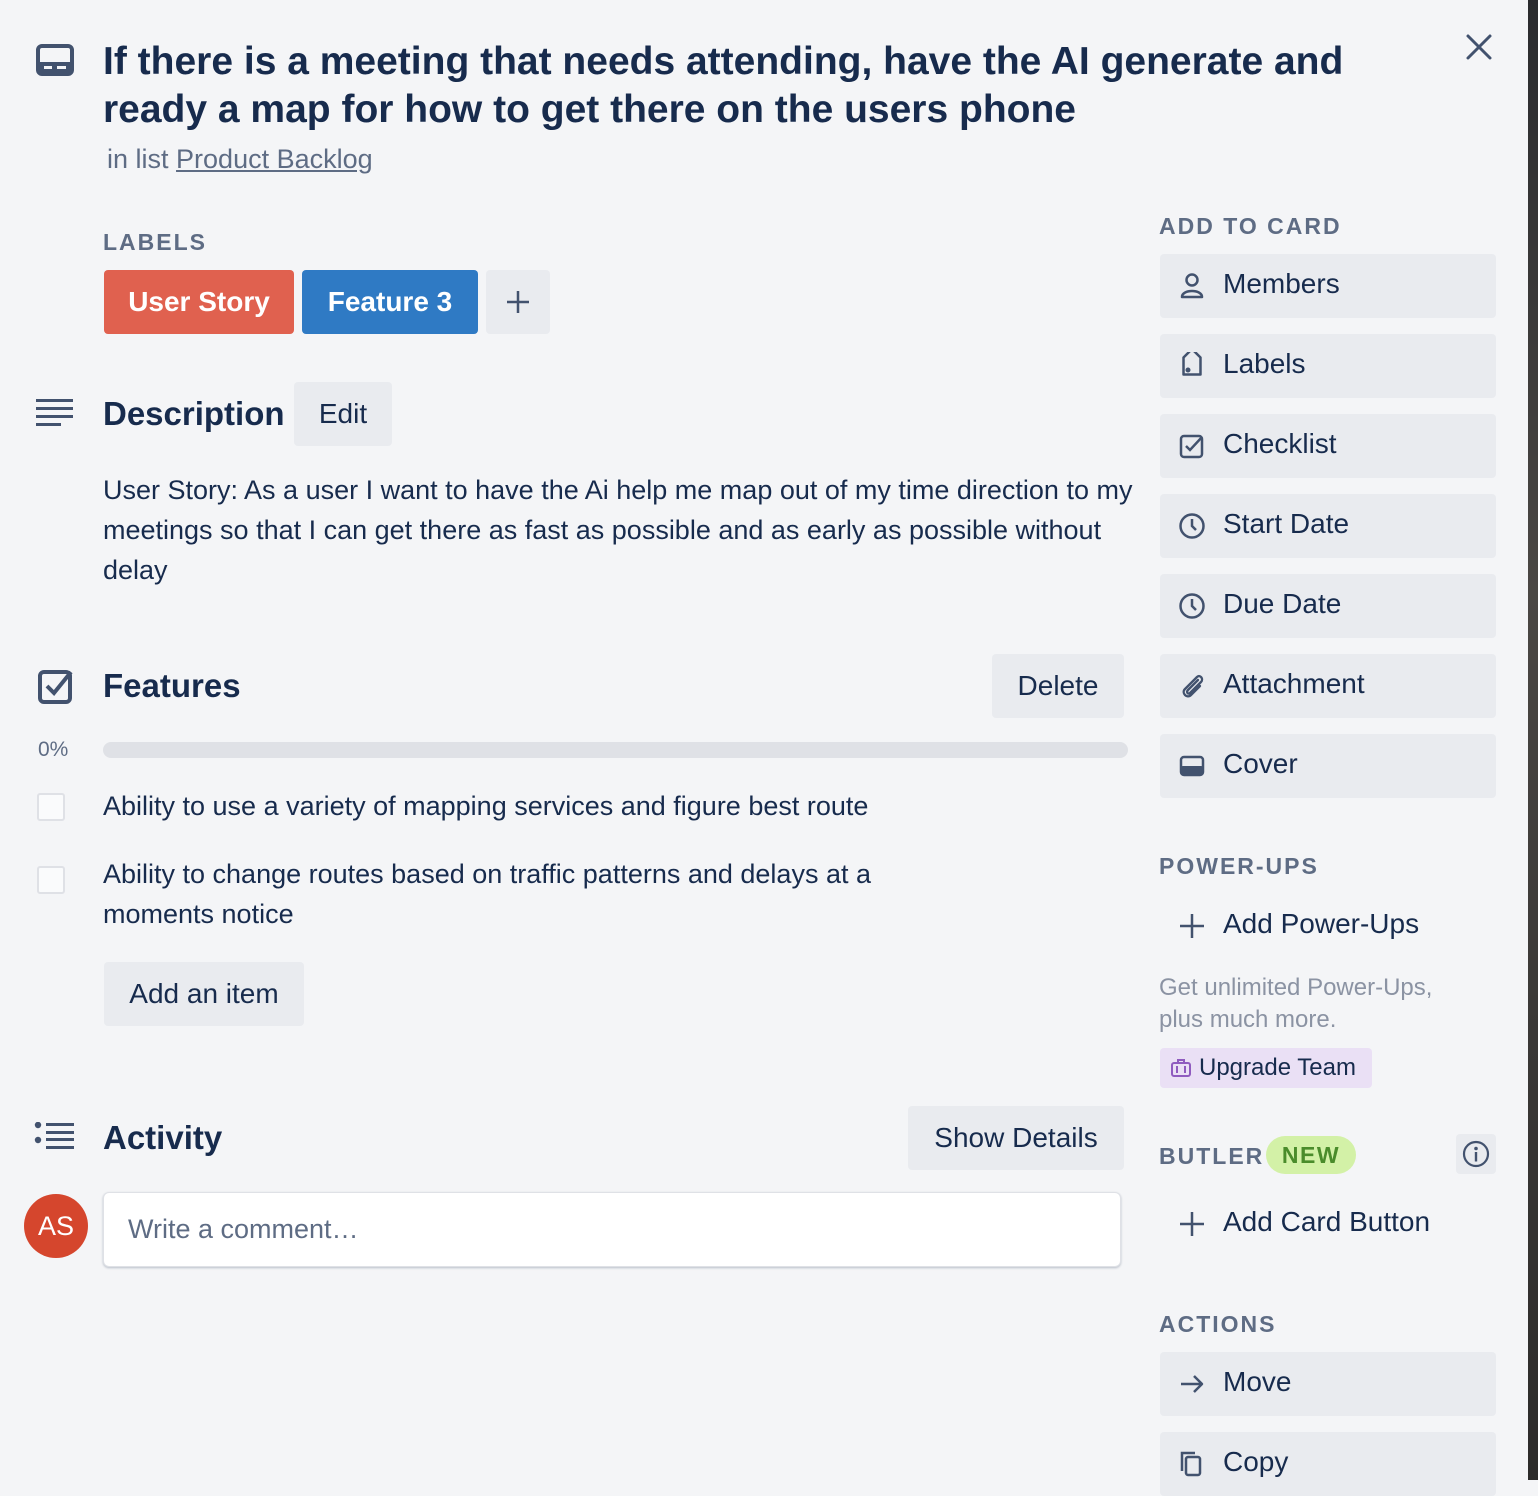 The height and width of the screenshot is (1496, 1538). I want to click on add-to-card-heading: ADD TO CARD, so click(1250, 226).